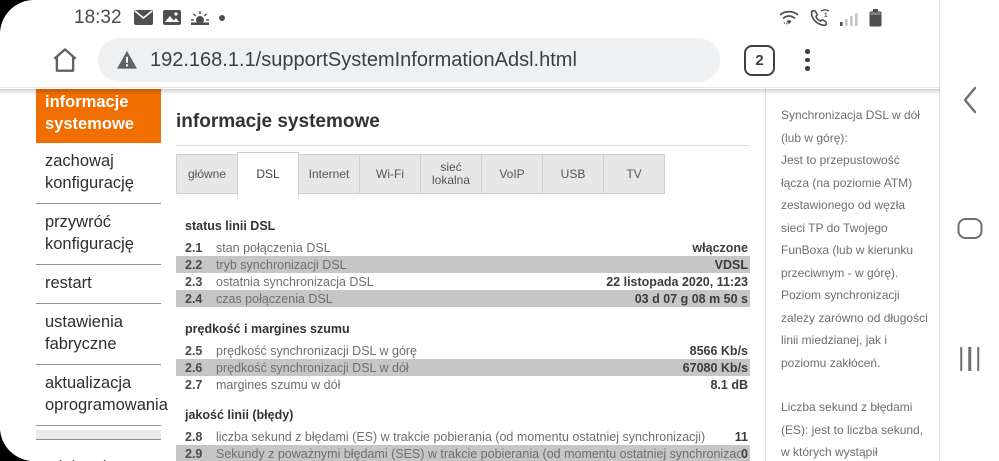 Image resolution: width=999 pixels, height=461 pixels. I want to click on section-heading-predkosc: prędkość i margines szumu, so click(267, 329).